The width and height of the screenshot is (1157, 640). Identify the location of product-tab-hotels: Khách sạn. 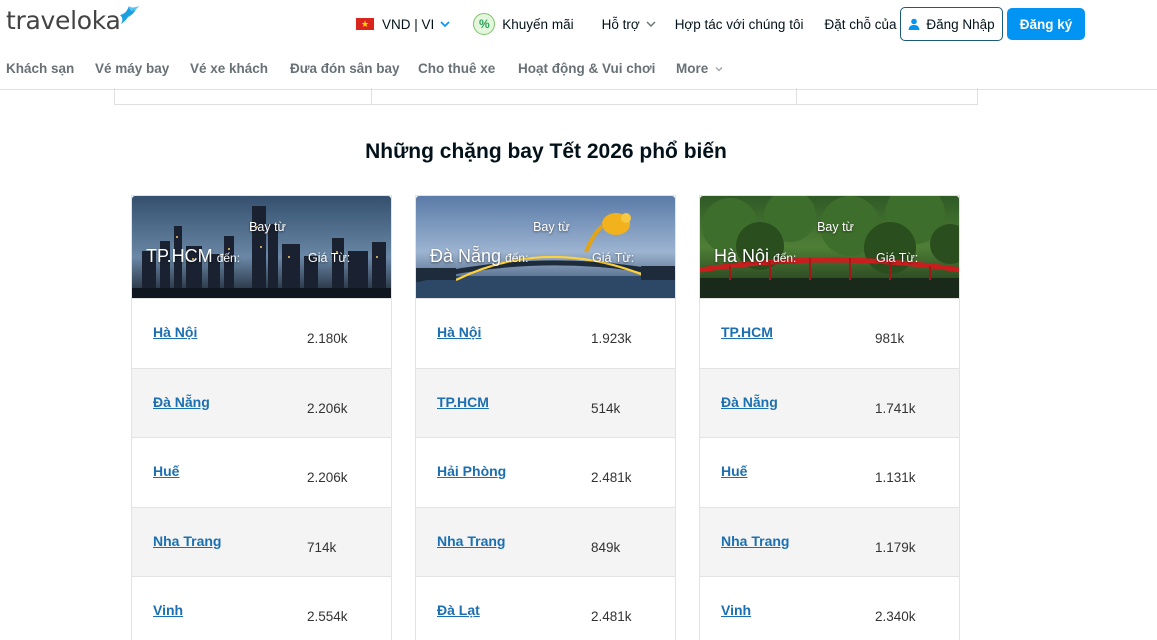
(40, 68).